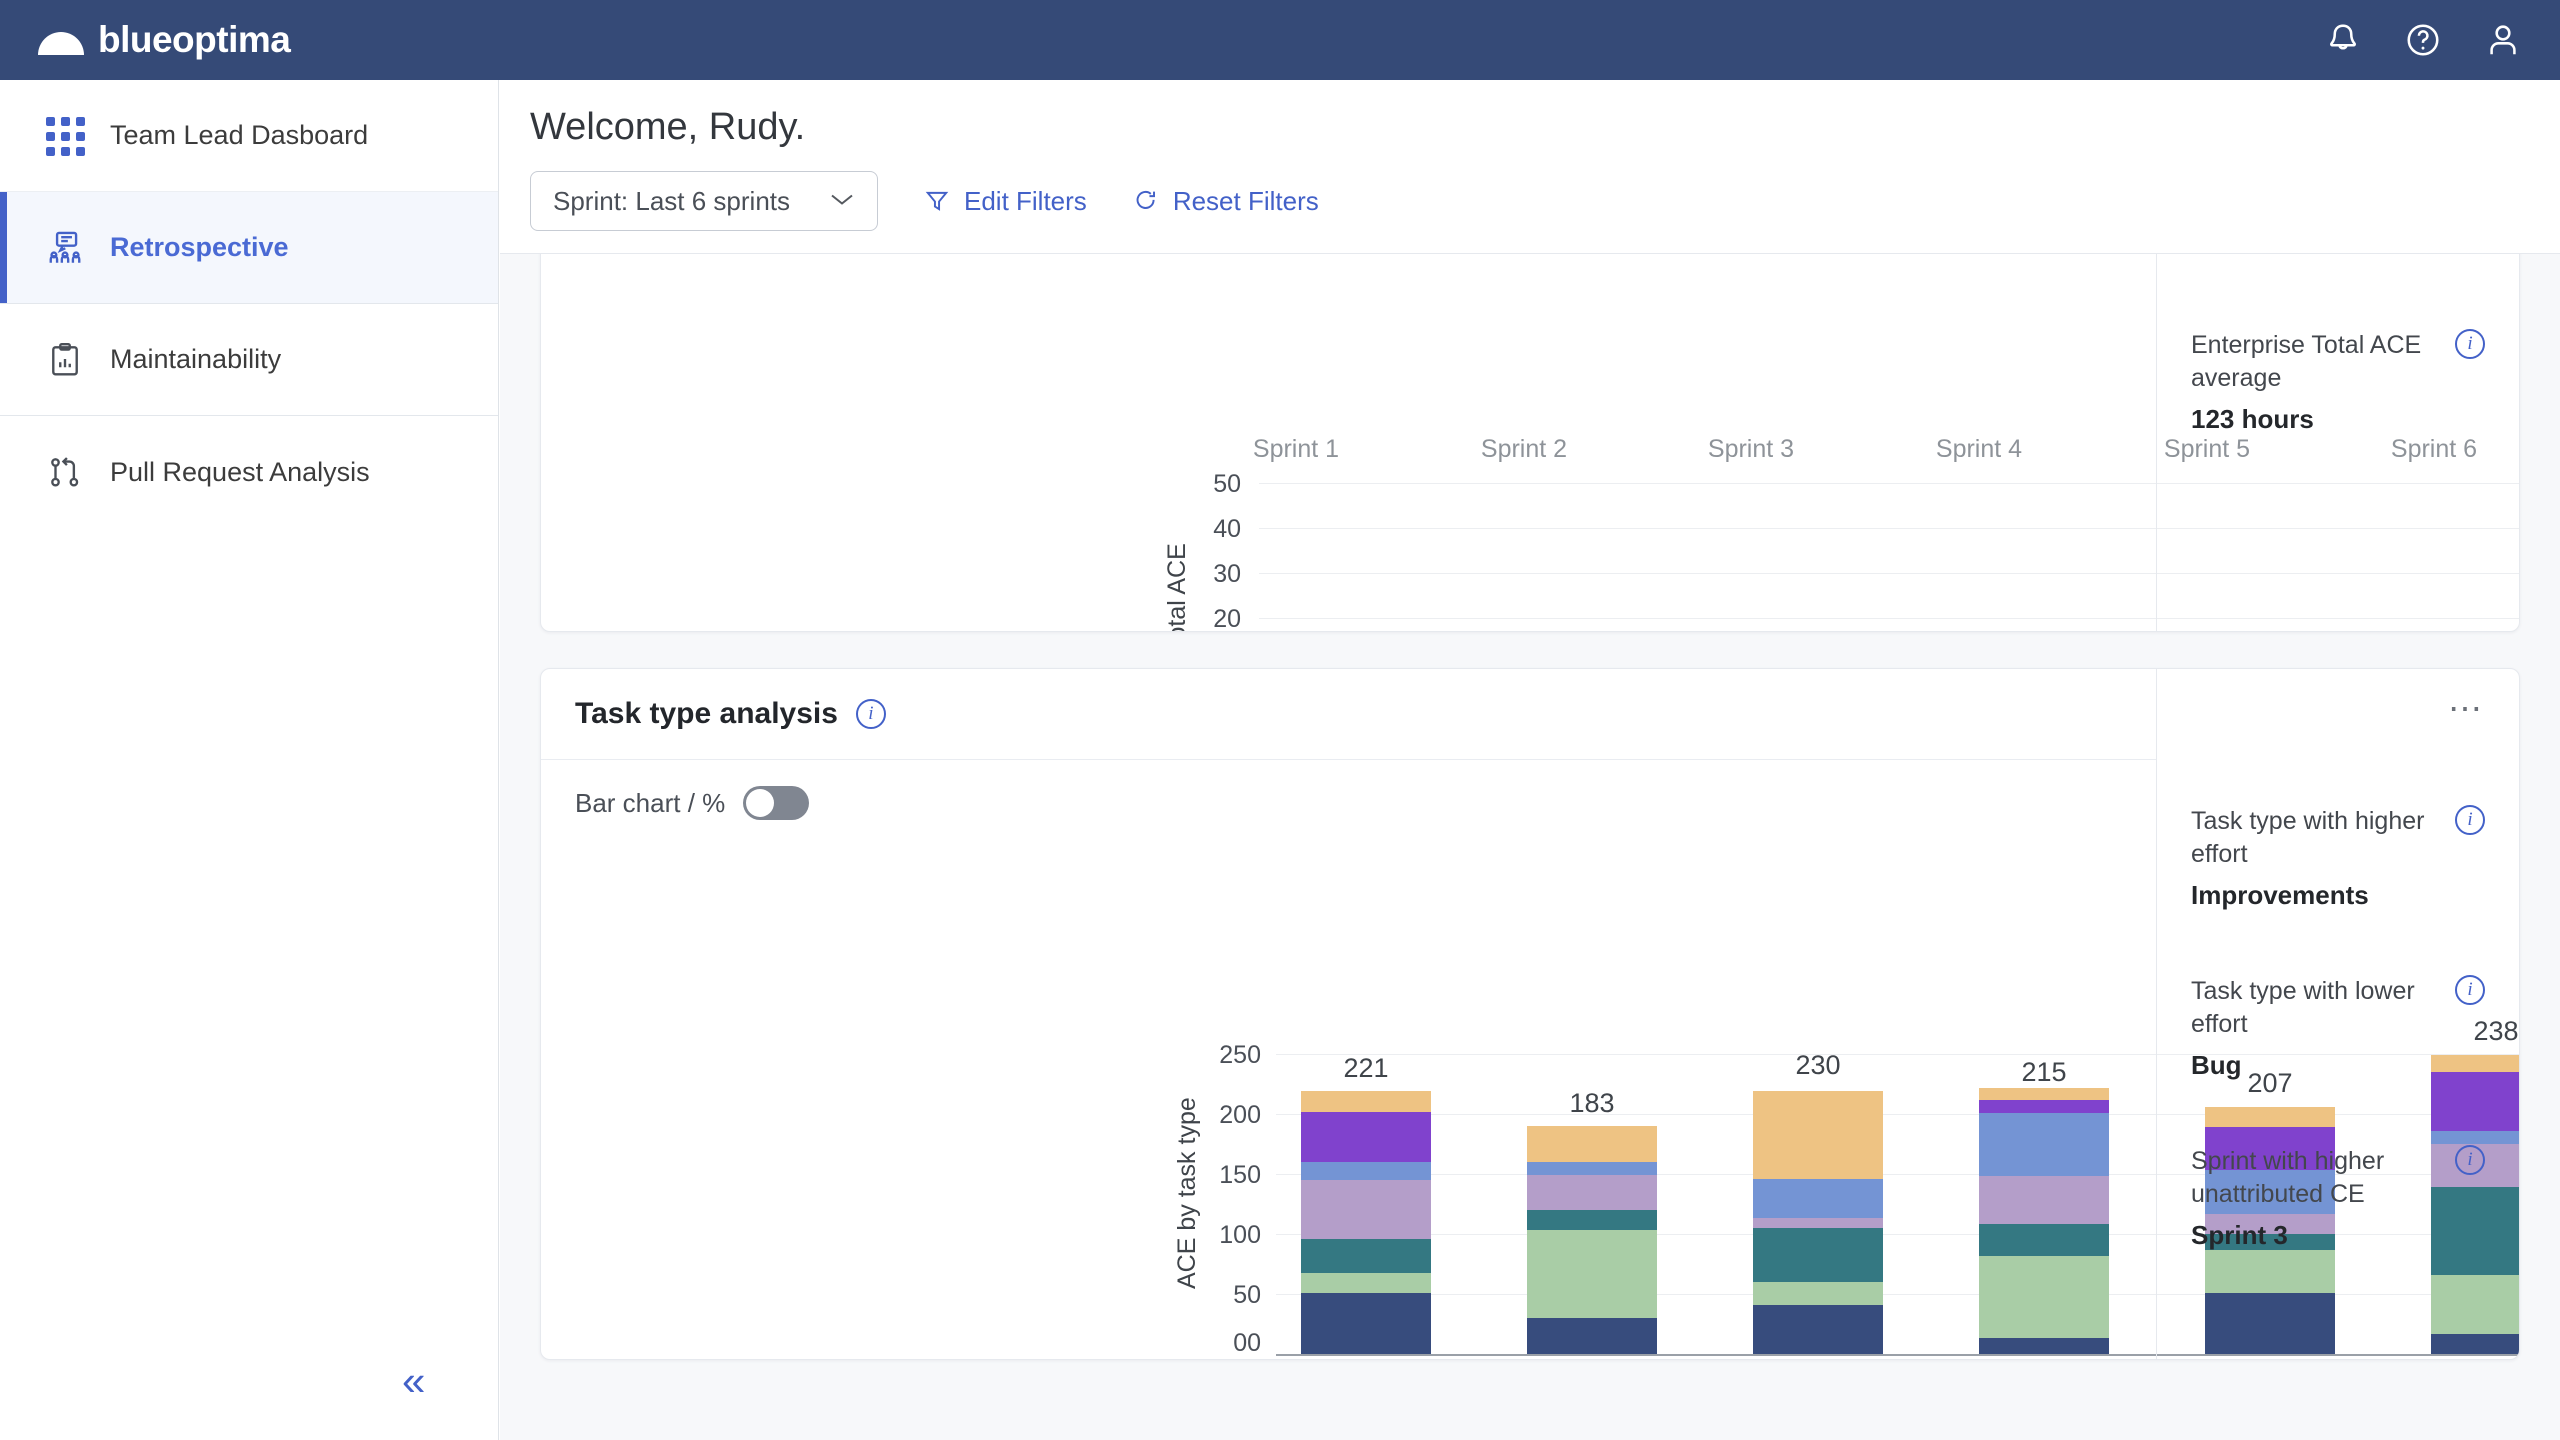 The width and height of the screenshot is (2560, 1440). Describe the element at coordinates (199, 247) in the screenshot. I see `sidebar-item-label: Retrospective` at that location.